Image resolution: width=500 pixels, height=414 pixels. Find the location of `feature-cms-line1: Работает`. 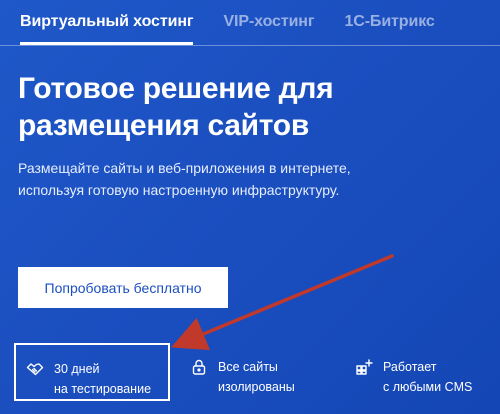

feature-cms-line1: Работает is located at coordinates (410, 367).